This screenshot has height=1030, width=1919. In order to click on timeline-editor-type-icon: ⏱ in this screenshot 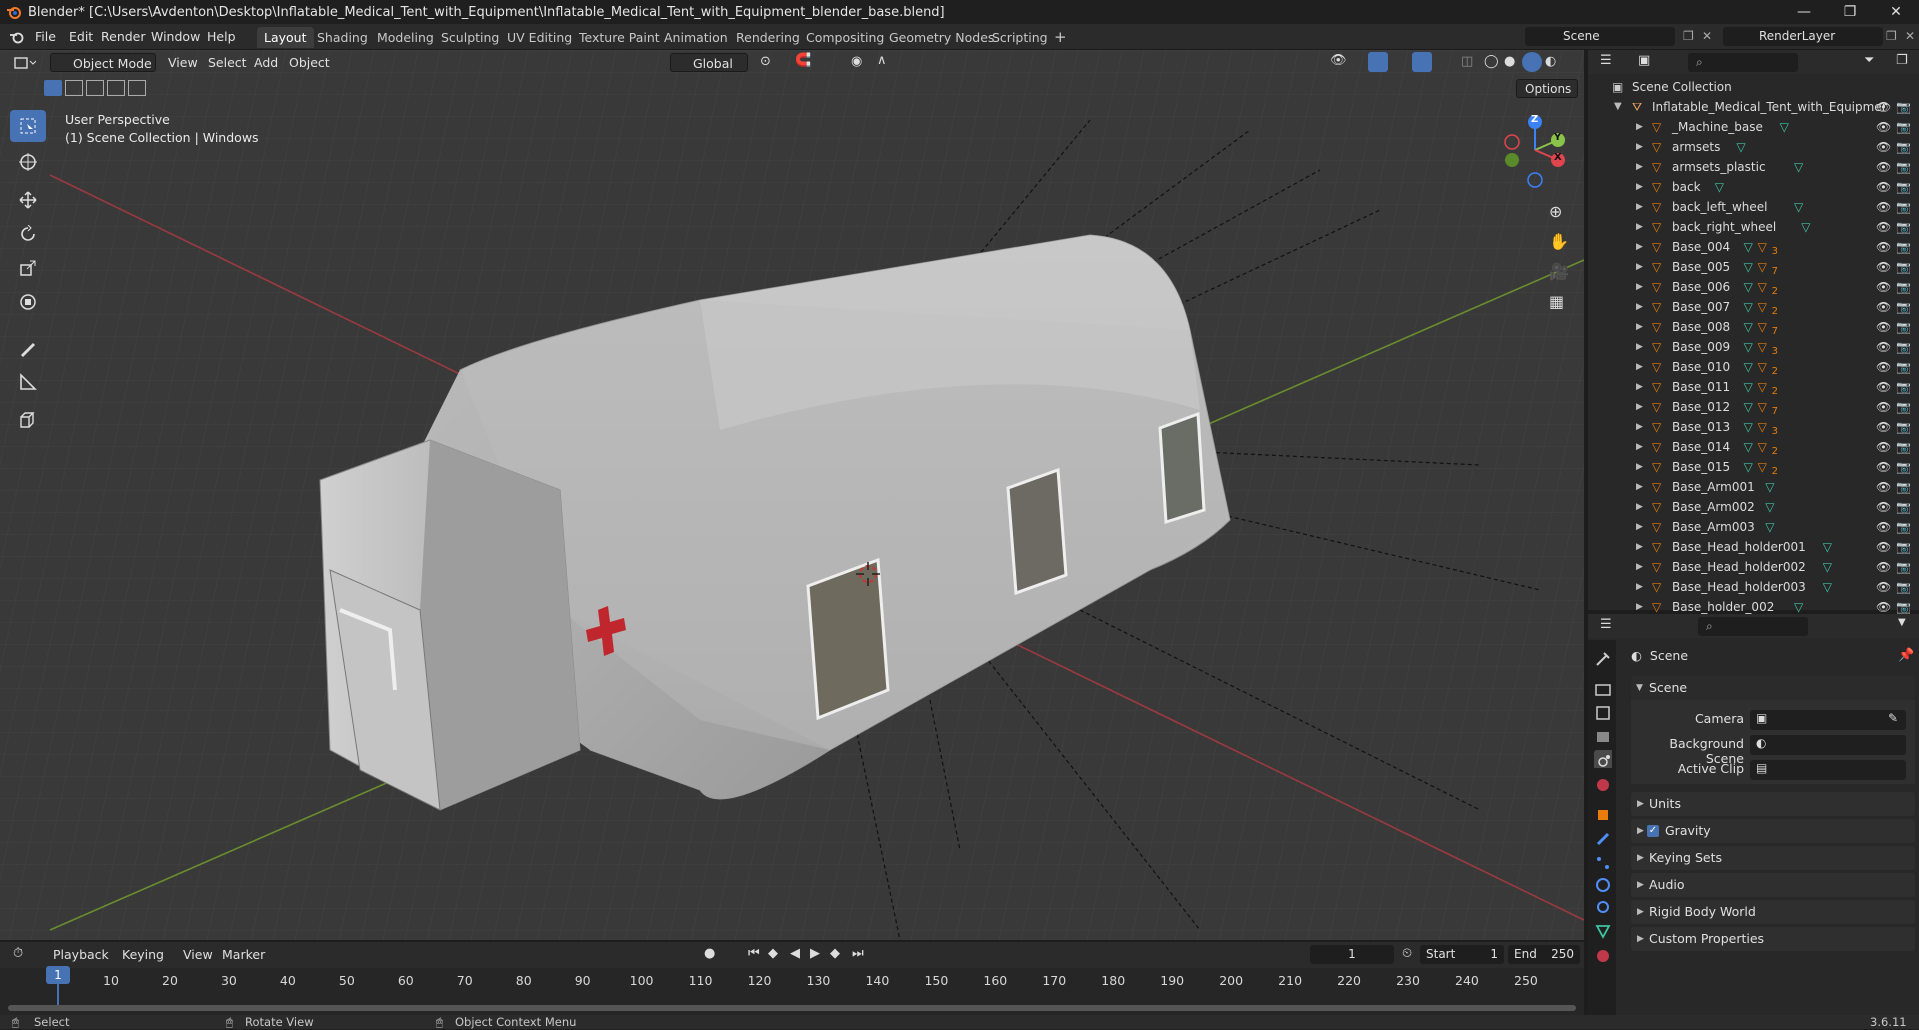, I will do `click(18, 953)`.